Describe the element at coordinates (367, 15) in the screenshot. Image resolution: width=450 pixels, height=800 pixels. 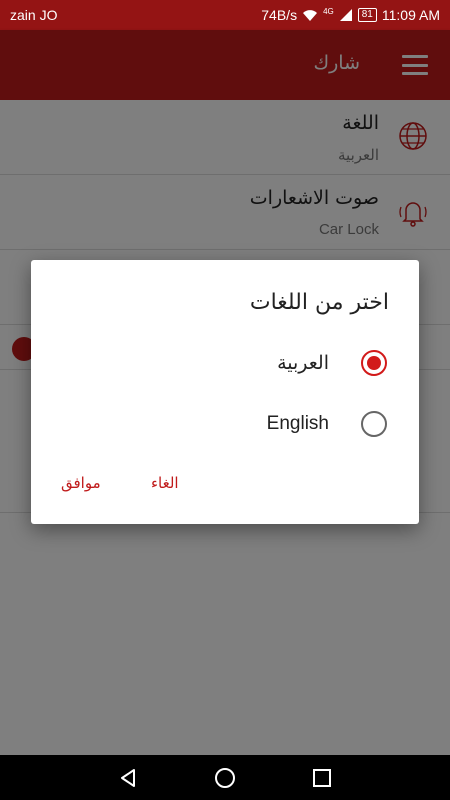
I see `battery-level: 81` at that location.